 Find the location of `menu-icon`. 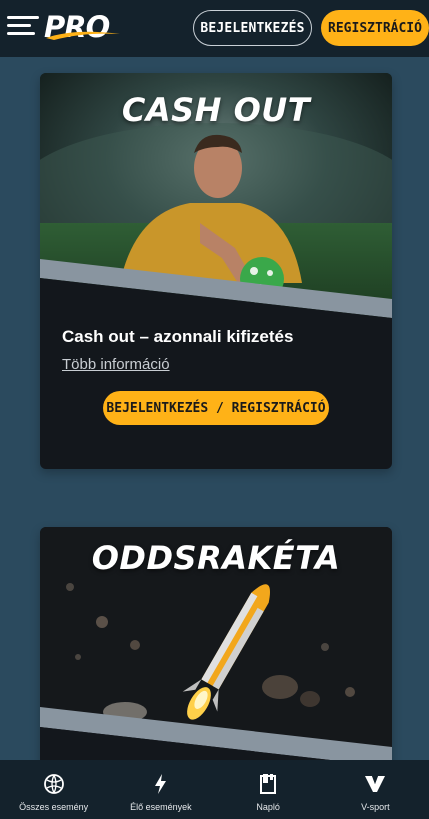

menu-icon is located at coordinates (23, 27).